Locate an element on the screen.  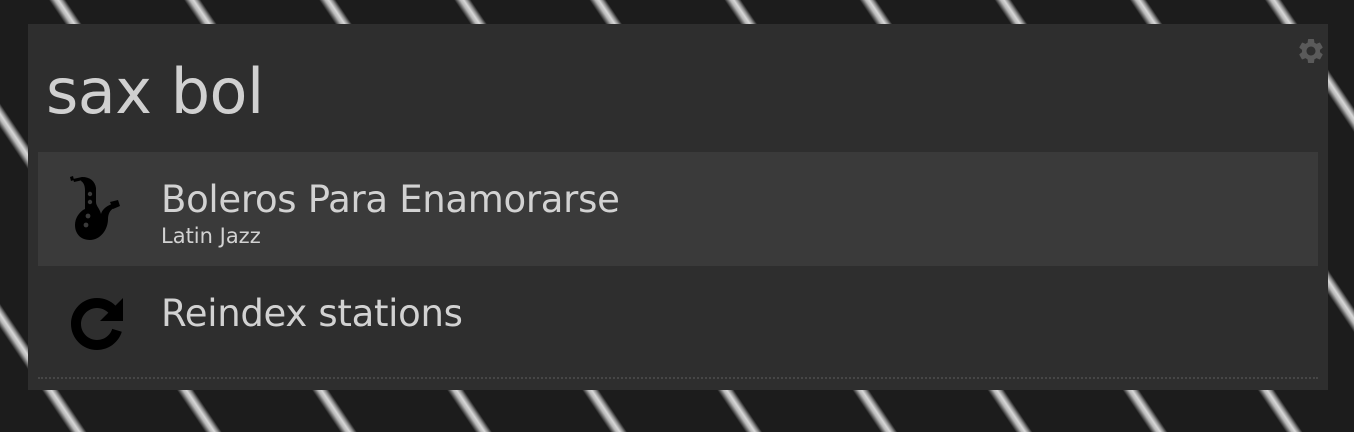
result-title: Boleros Para Enamorarse is located at coordinates (390, 199).